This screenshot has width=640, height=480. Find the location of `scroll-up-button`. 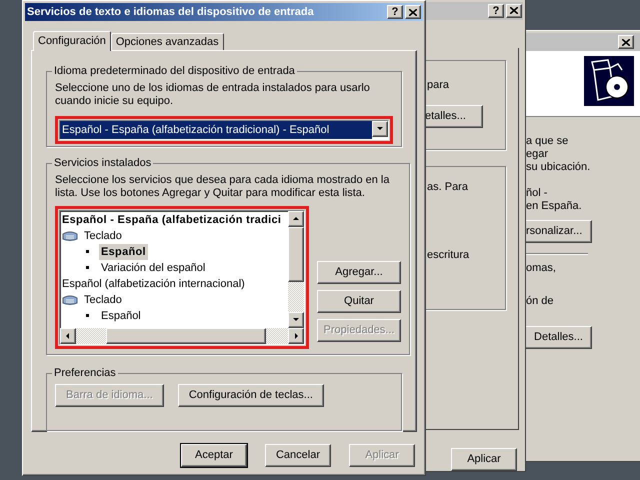

scroll-up-button is located at coordinates (296, 218).